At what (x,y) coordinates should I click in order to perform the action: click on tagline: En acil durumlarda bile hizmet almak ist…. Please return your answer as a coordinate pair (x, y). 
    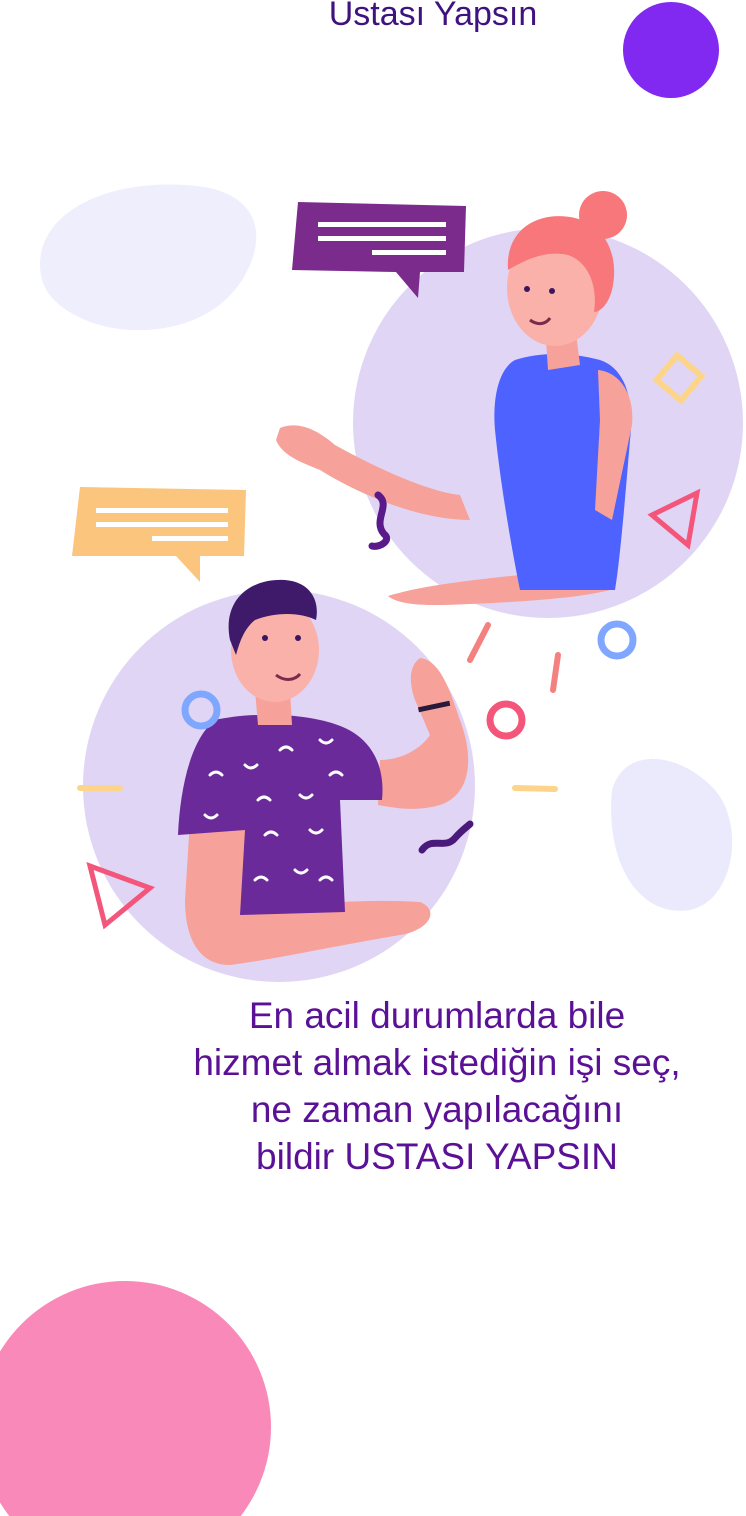
    Looking at the image, I should click on (437, 1086).